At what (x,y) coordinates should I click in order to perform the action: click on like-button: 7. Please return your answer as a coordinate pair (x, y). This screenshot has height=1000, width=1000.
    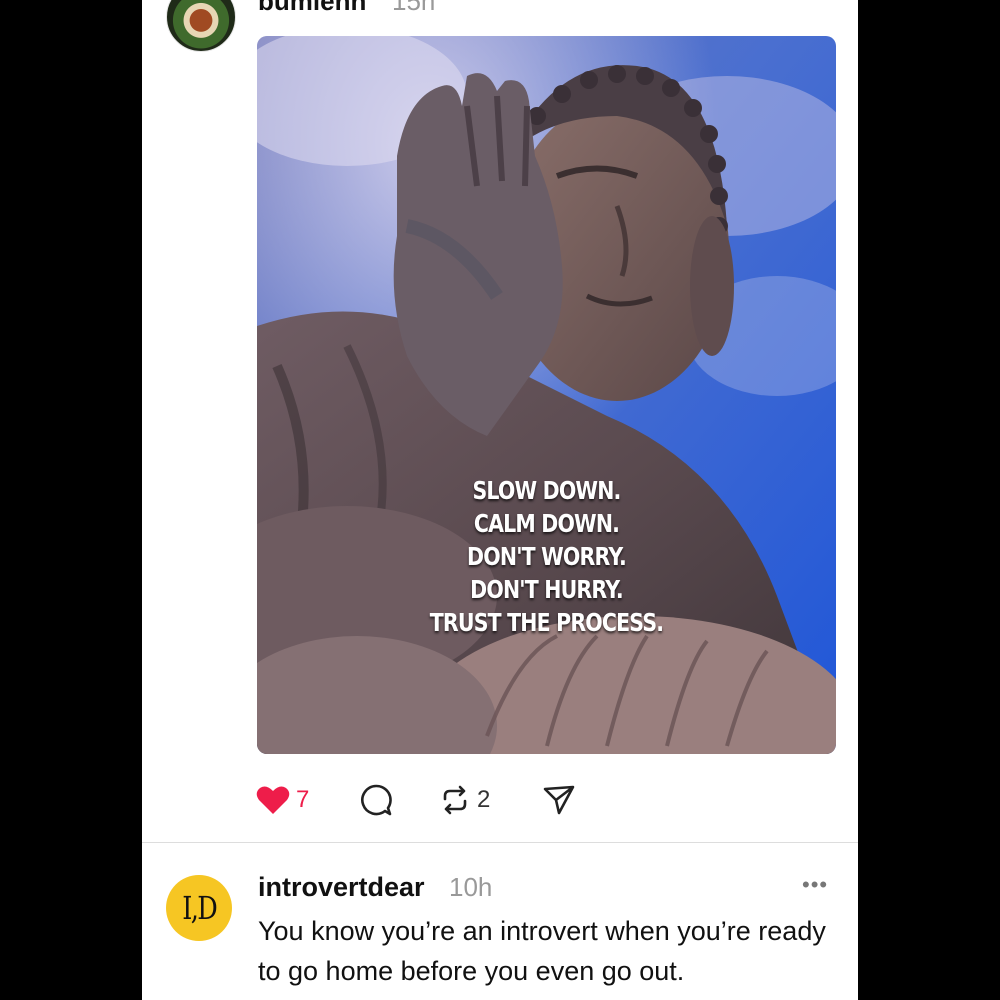
    Looking at the image, I should click on (282, 800).